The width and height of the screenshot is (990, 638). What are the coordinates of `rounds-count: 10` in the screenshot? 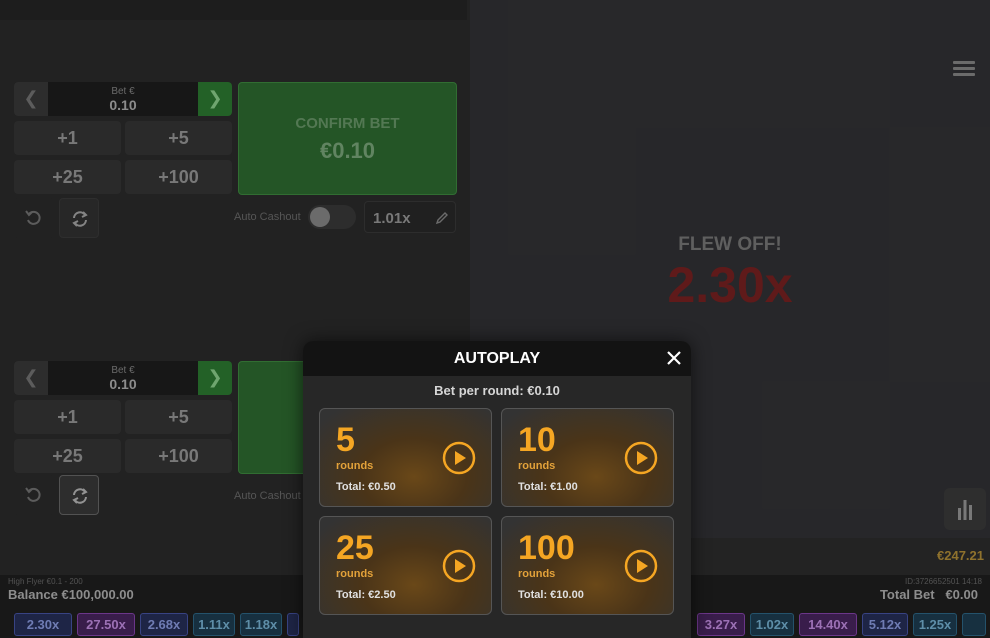 It's located at (537, 440).